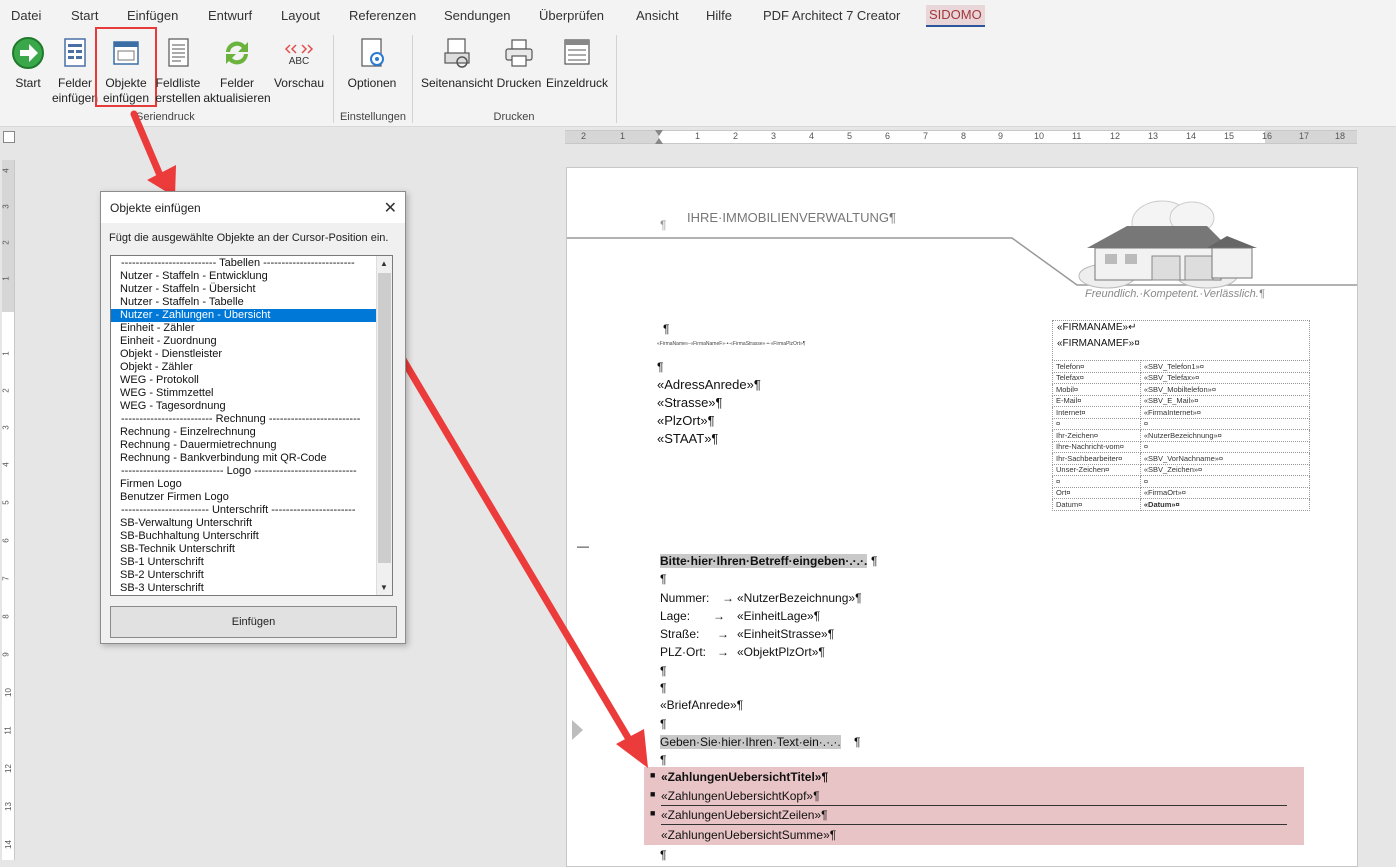 The height and width of the screenshot is (867, 1396). I want to click on list-item: WEG - Tagesordnung, so click(251, 406).